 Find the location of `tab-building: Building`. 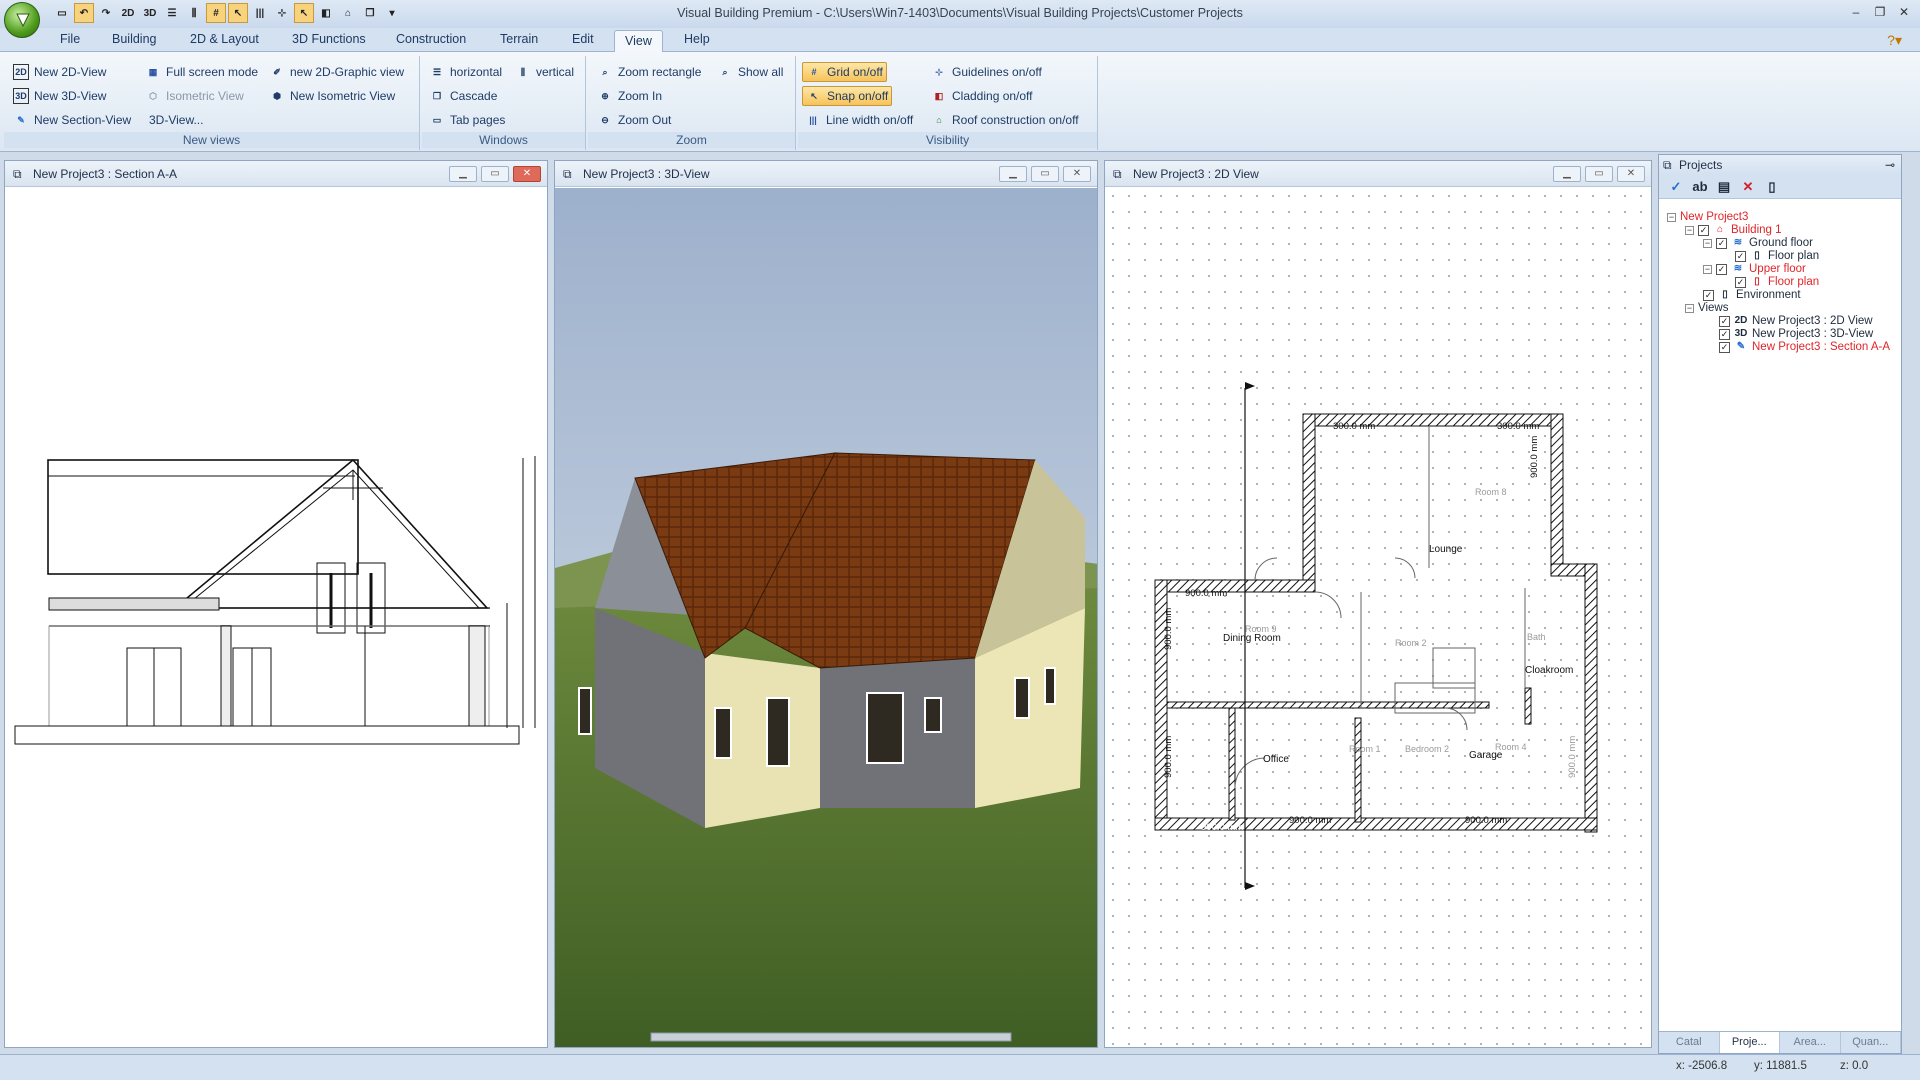

tab-building: Building is located at coordinates (134, 39).